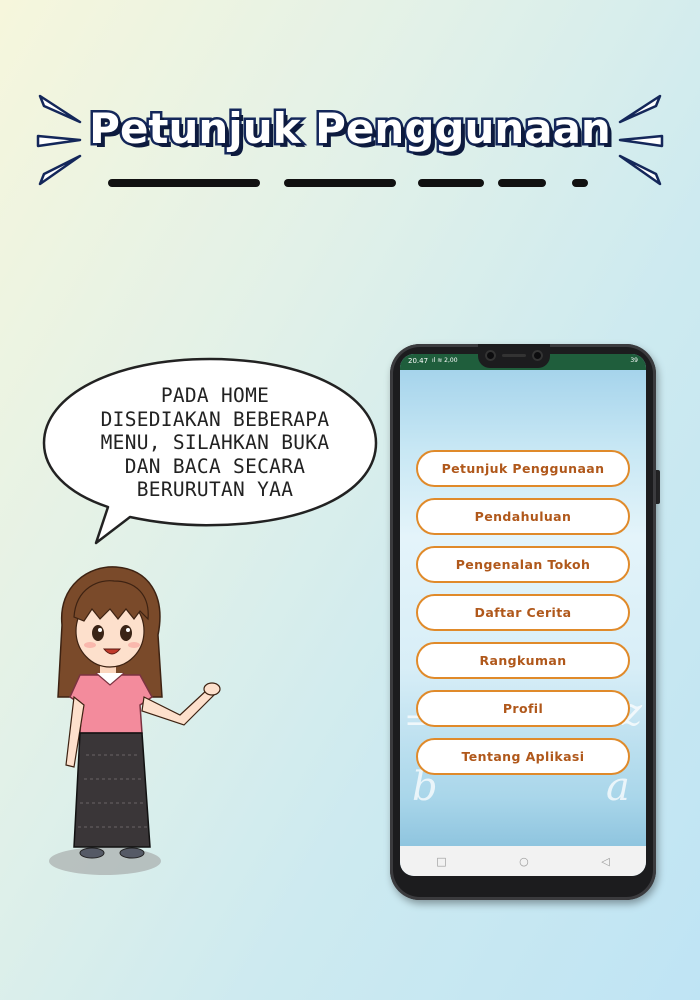 The image size is (700, 1000). Describe the element at coordinates (641, 140) in the screenshot. I see `burst-lines-right-icon` at that location.